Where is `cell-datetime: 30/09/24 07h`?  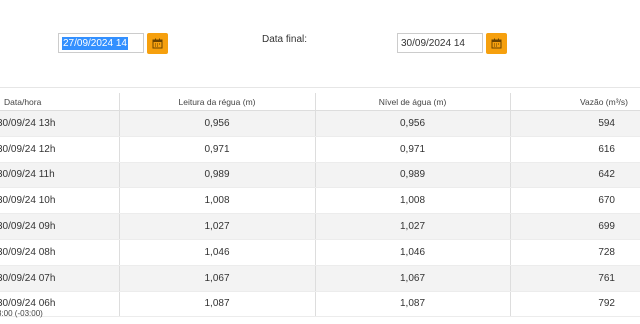
cell-datetime: 30/09/24 07h is located at coordinates (59, 278).